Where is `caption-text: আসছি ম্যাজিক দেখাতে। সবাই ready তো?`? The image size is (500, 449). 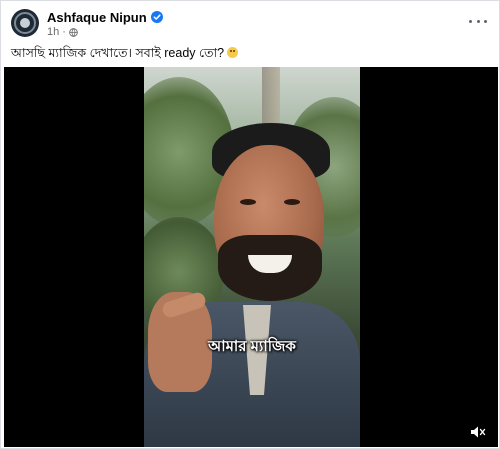 caption-text: আসছি ম্যাজিক দেখাতে। সবাই ready তো? is located at coordinates (118, 53).